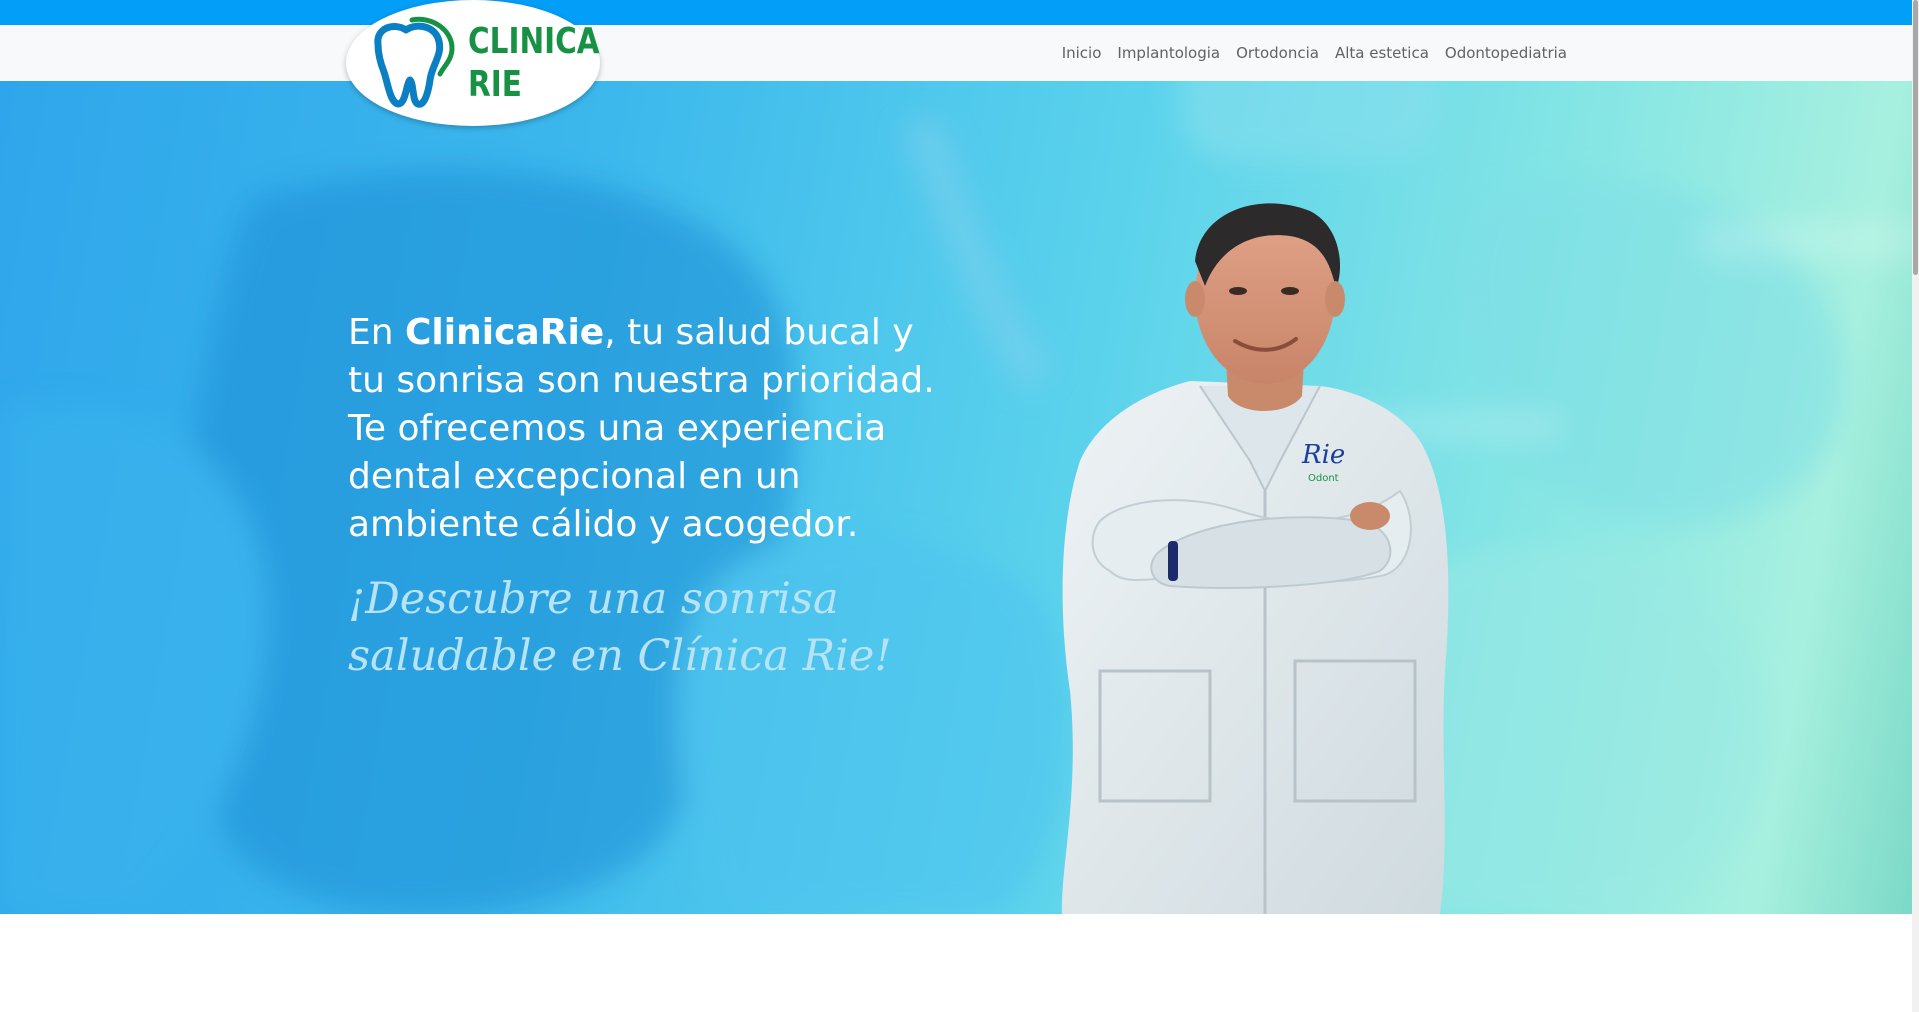  Describe the element at coordinates (1168, 53) in the screenshot. I see `nav-link-implantologia: Implantologia` at that location.